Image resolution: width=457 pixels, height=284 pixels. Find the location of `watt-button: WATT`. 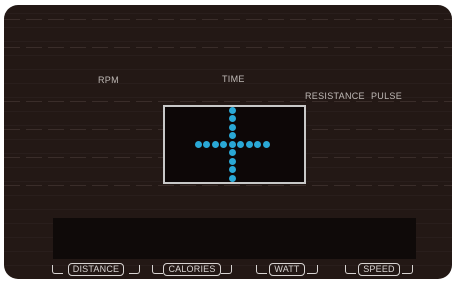

watt-button: WATT is located at coordinates (287, 269).